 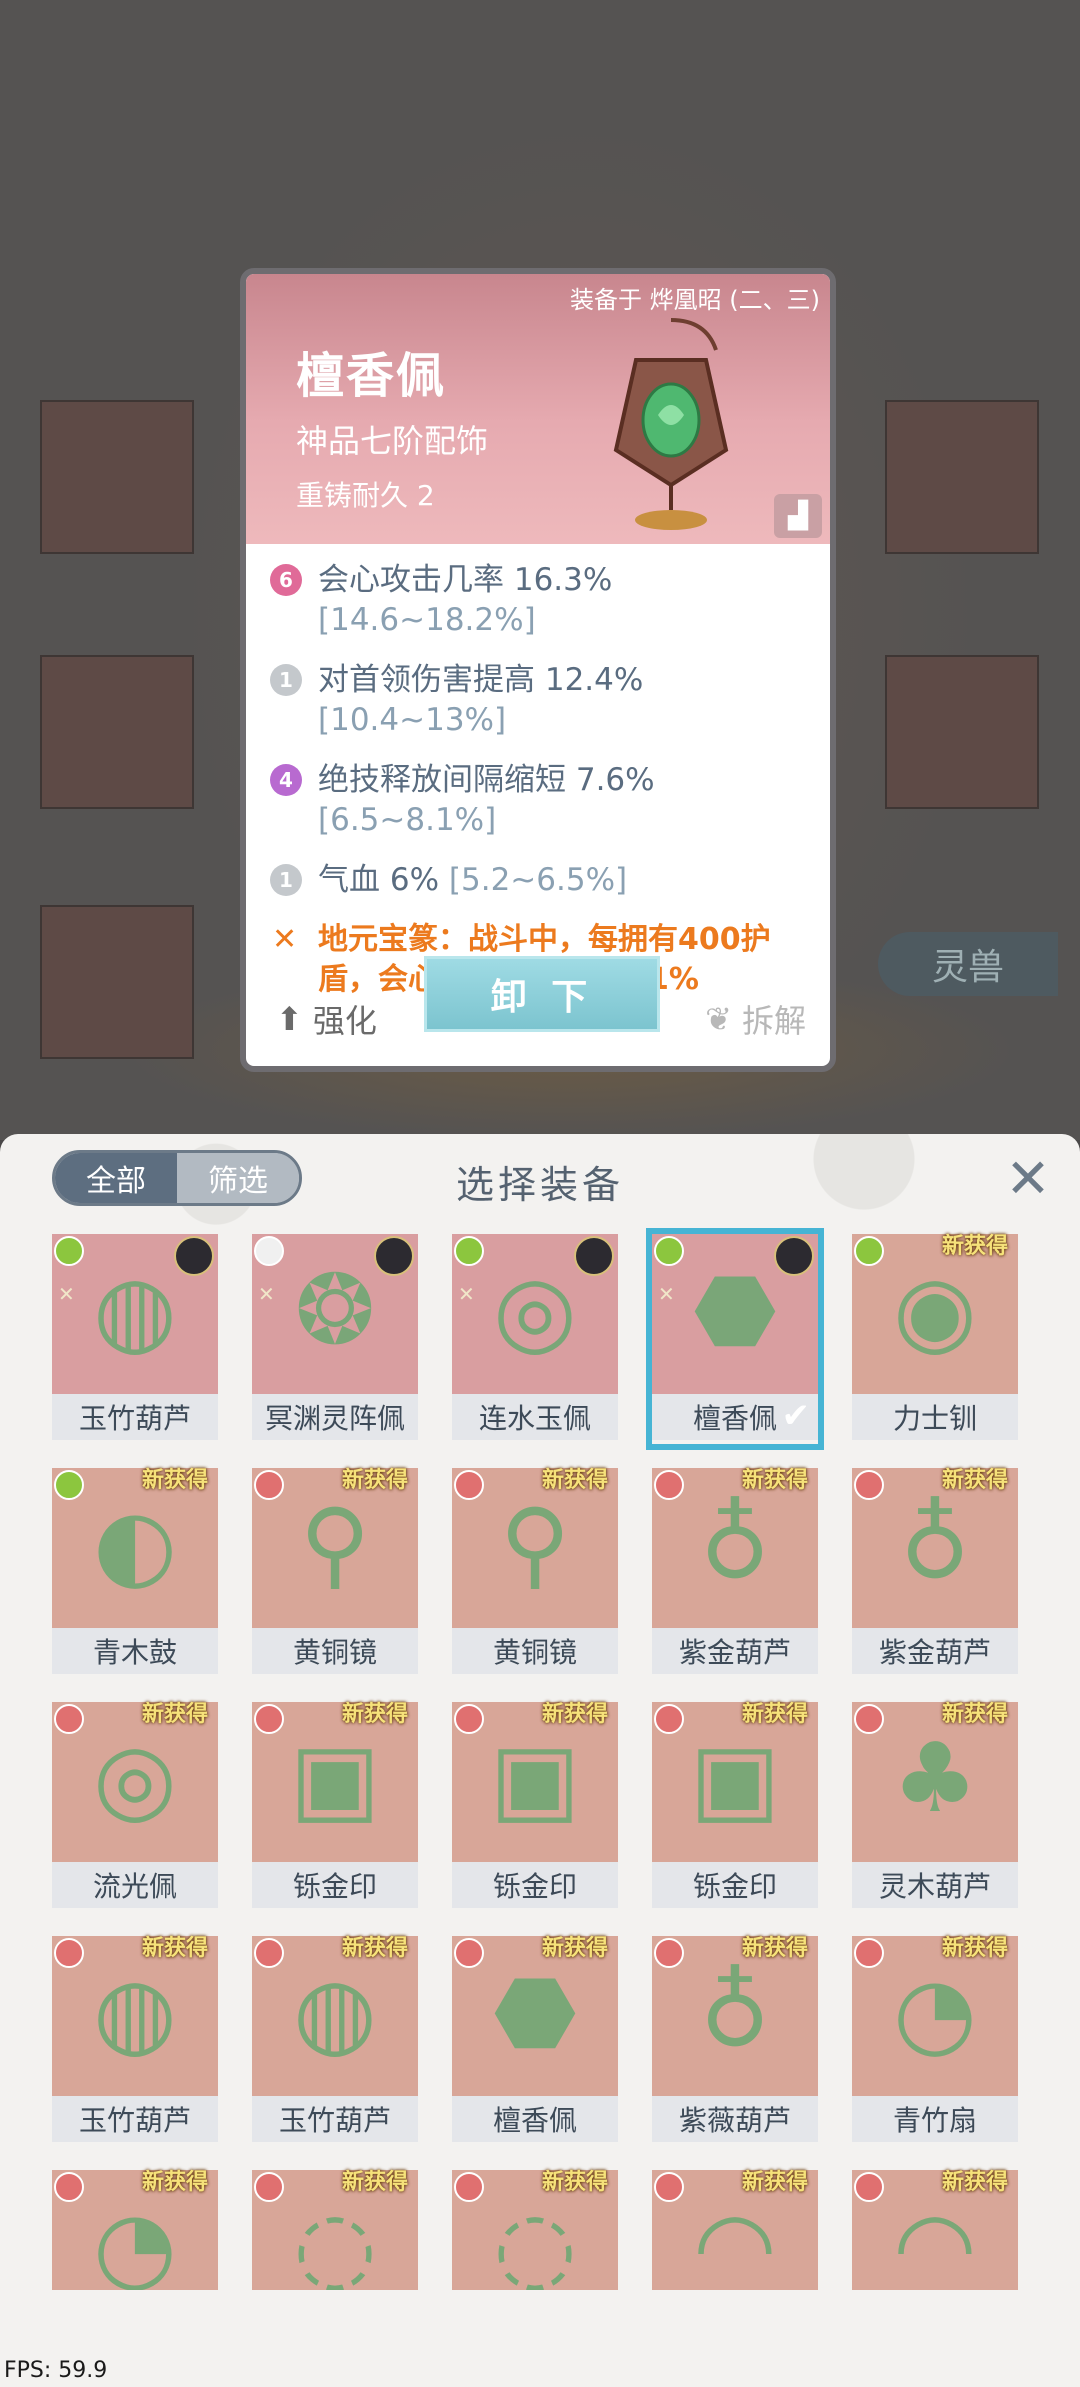 I want to click on equipment-name: 青竹扇, so click(x=935, y=2119).